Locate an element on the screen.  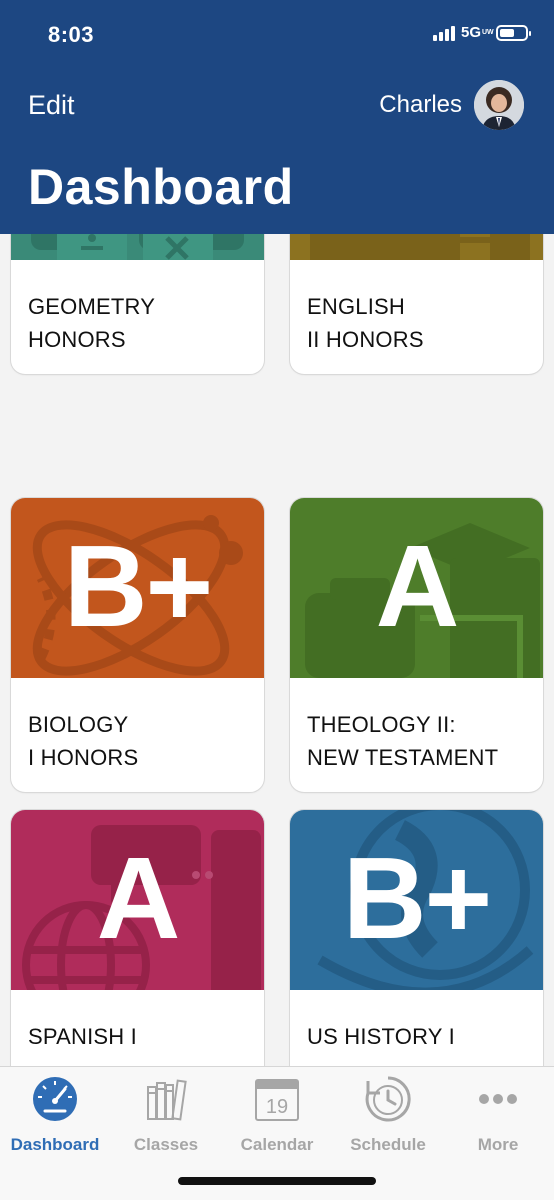
tab-label: Schedule is located at coordinates (388, 1144).